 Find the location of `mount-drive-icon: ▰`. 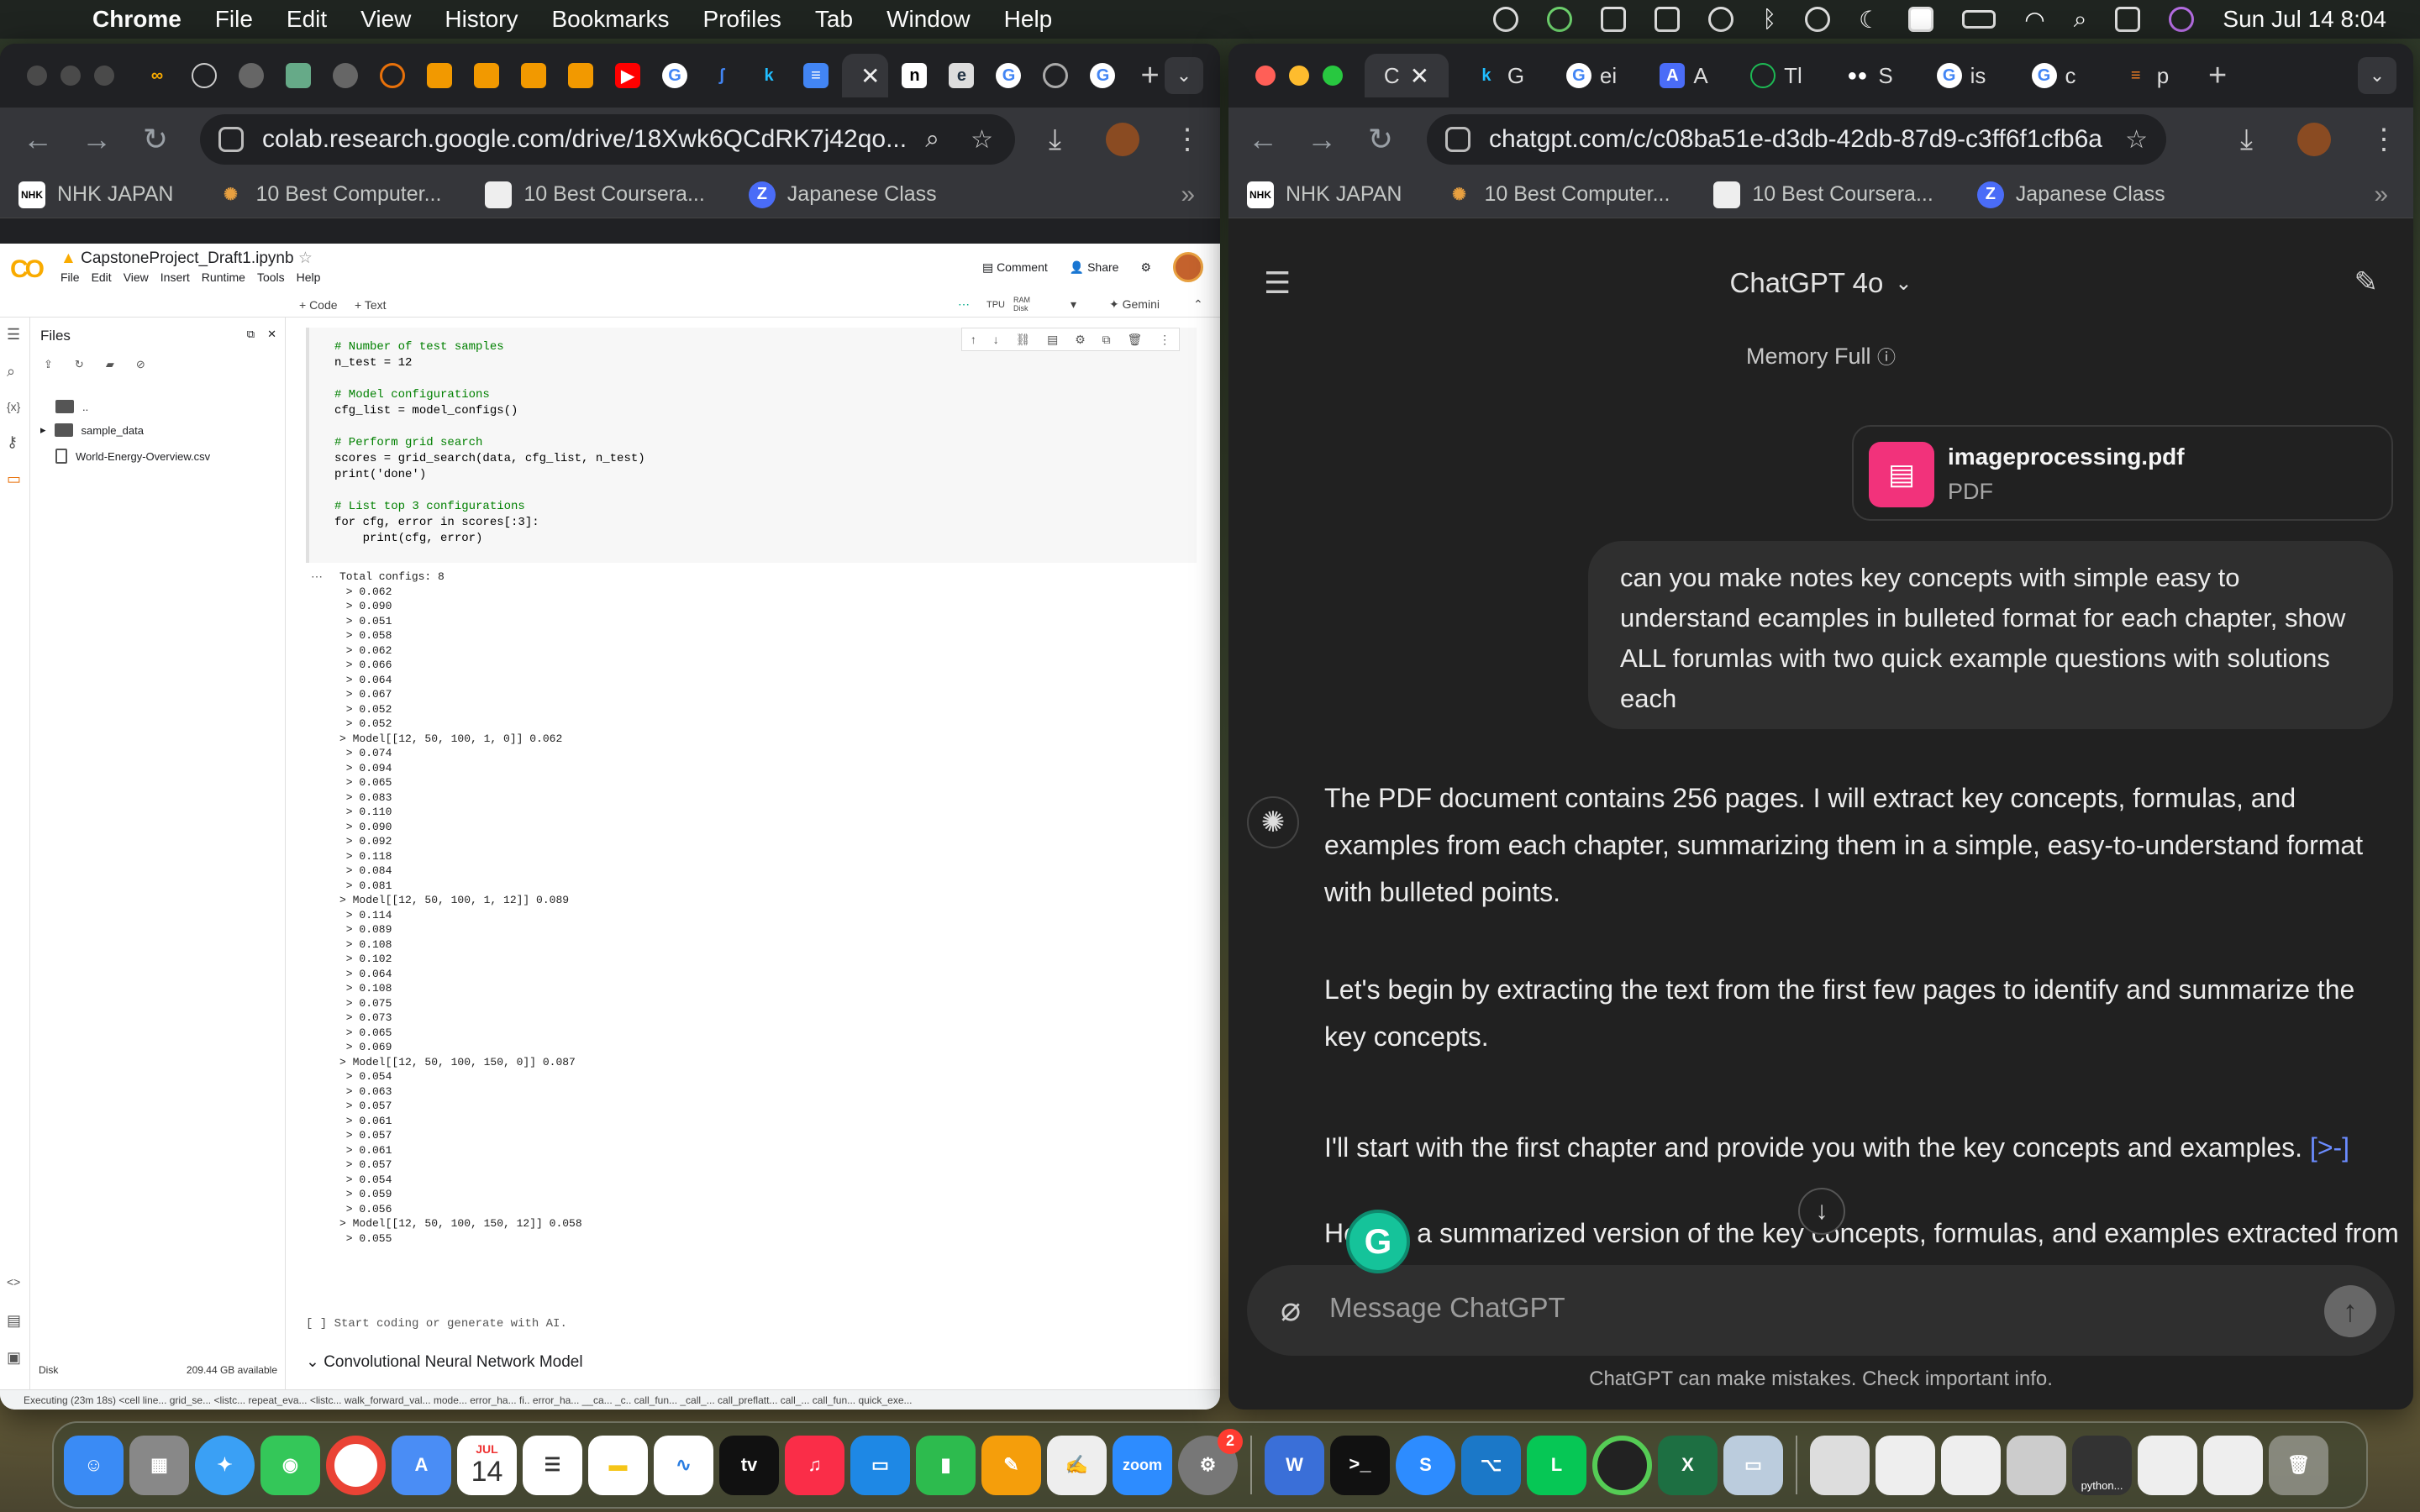

mount-drive-icon: ▰ is located at coordinates (110, 364).